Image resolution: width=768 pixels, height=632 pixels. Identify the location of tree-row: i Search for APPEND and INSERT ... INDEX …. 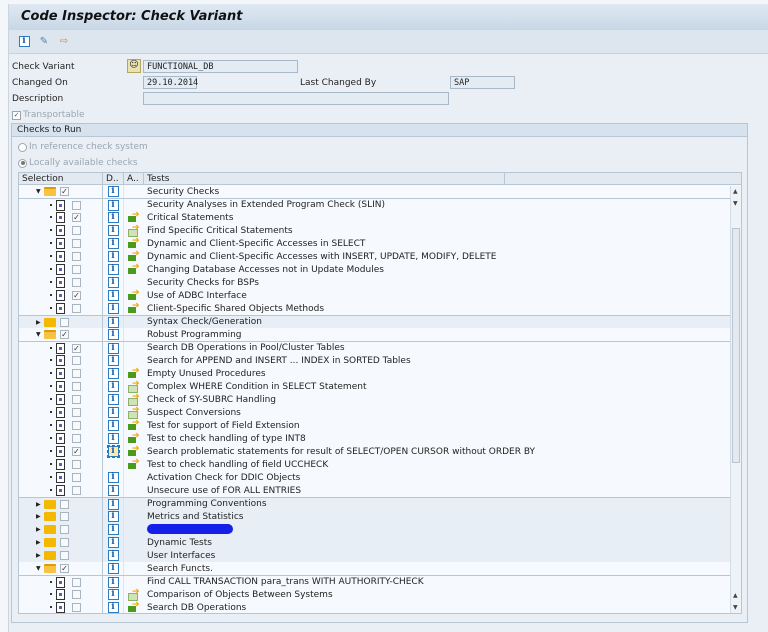
(380, 360).